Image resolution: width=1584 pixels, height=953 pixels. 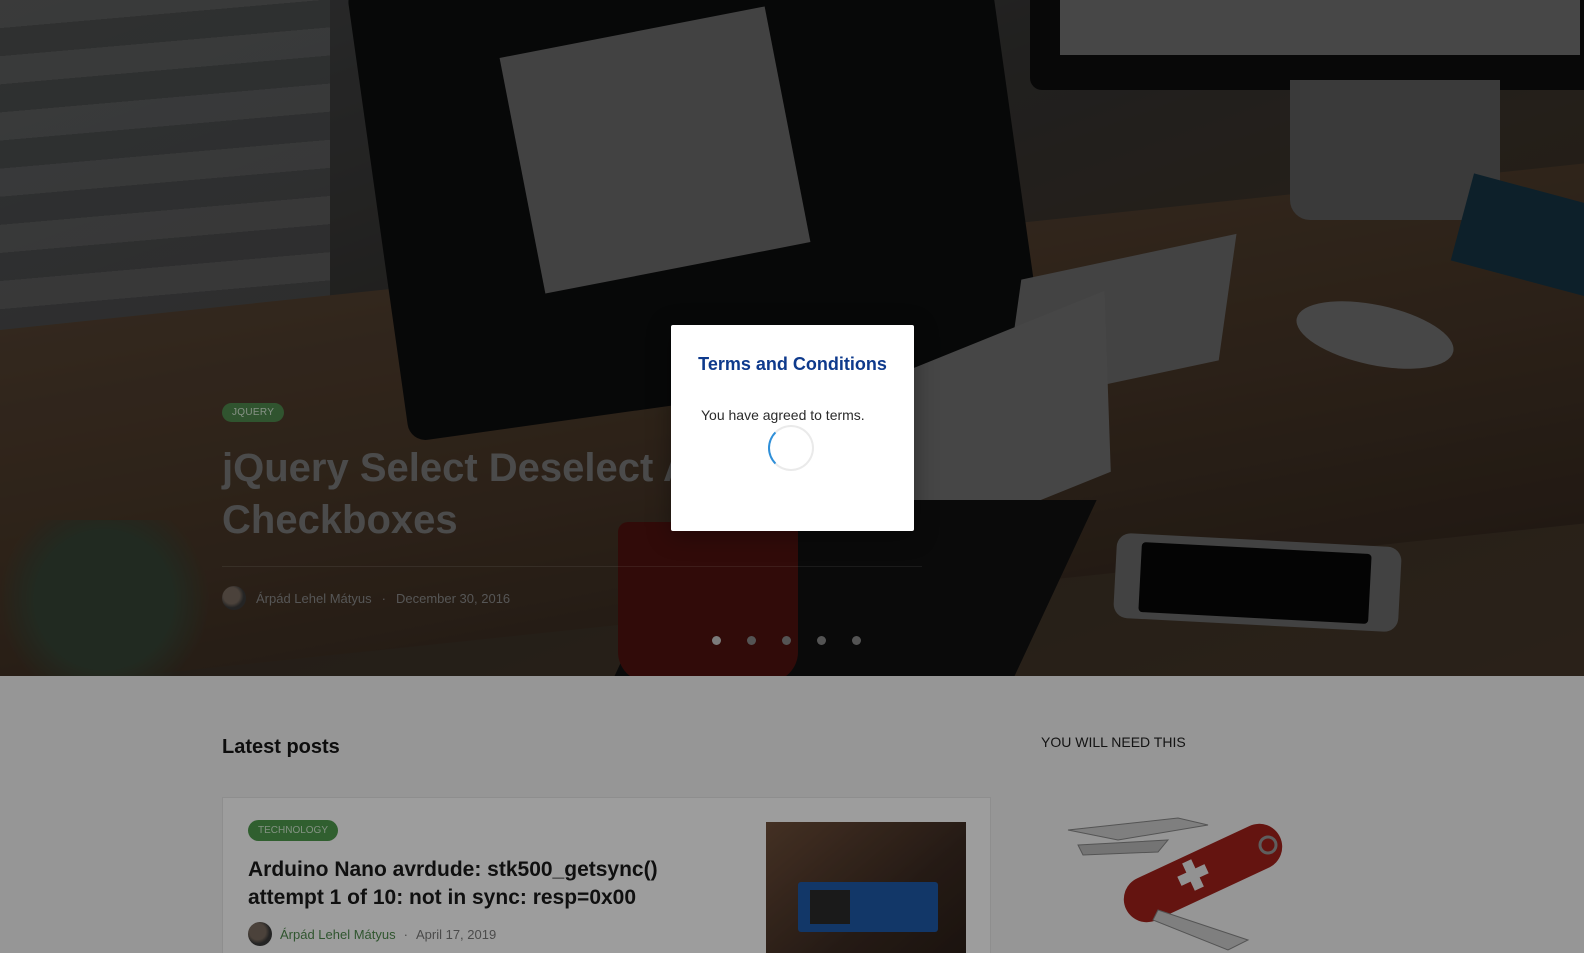 I want to click on modal-title: Terms and Conditions, so click(x=792, y=364).